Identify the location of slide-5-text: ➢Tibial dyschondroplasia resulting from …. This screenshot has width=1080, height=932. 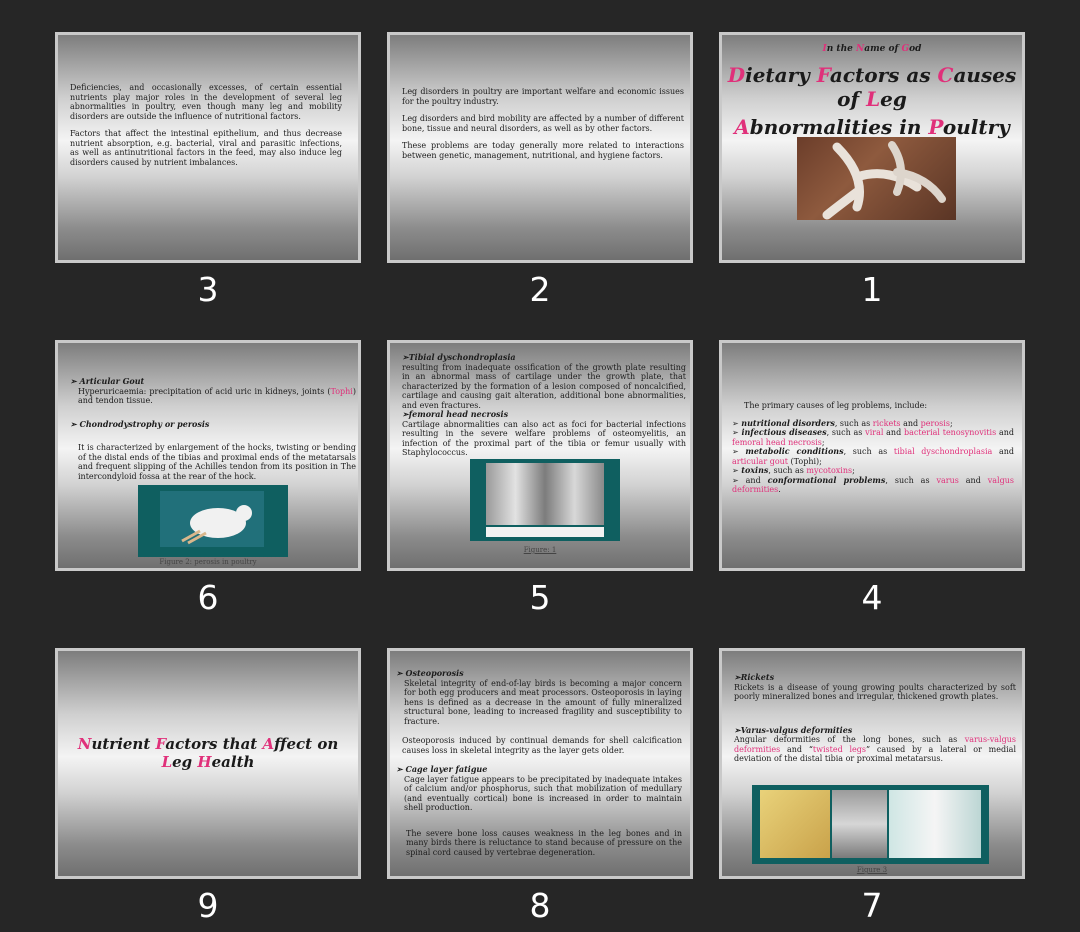
(544, 405).